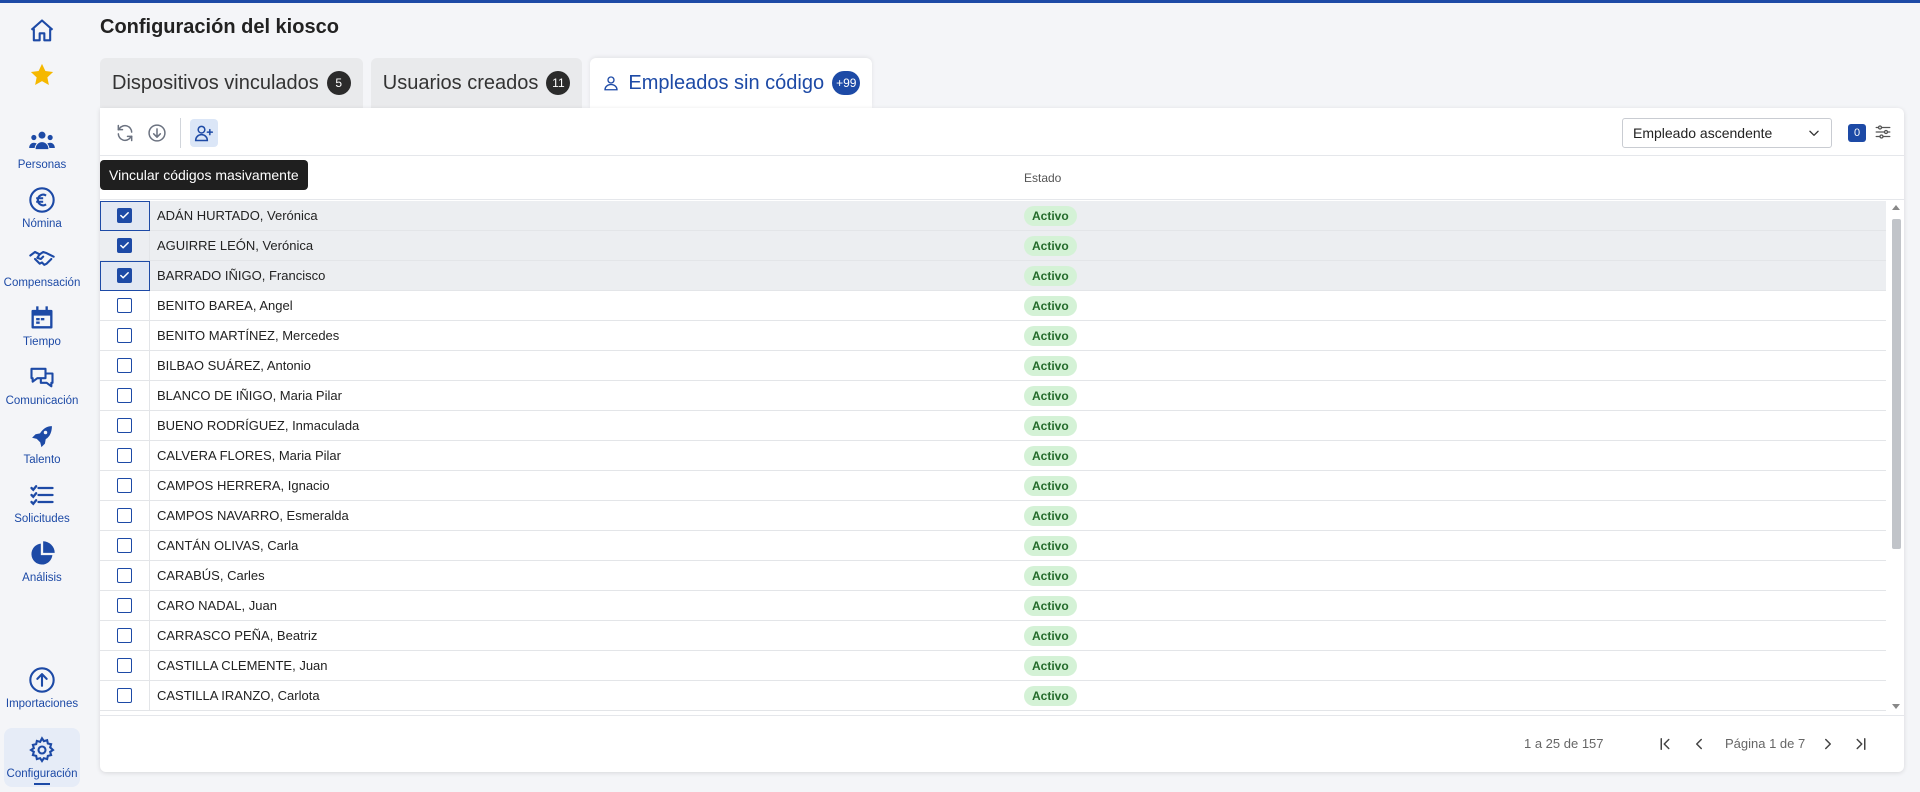 This screenshot has width=1920, height=792. I want to click on tab-label: Usuarios creados, so click(460, 82).